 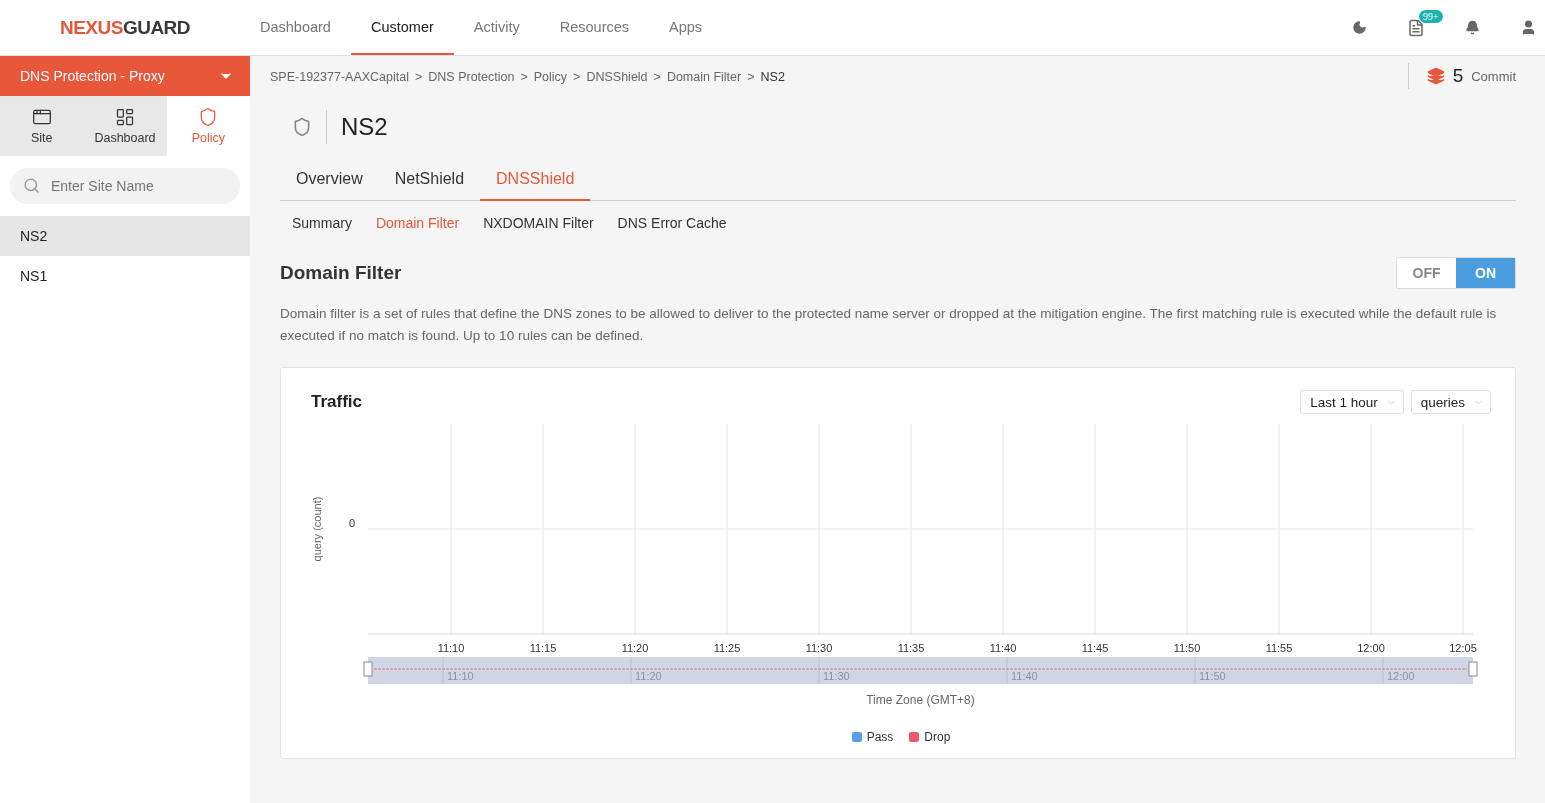 I want to click on commit-label: Commit, so click(x=1493, y=76).